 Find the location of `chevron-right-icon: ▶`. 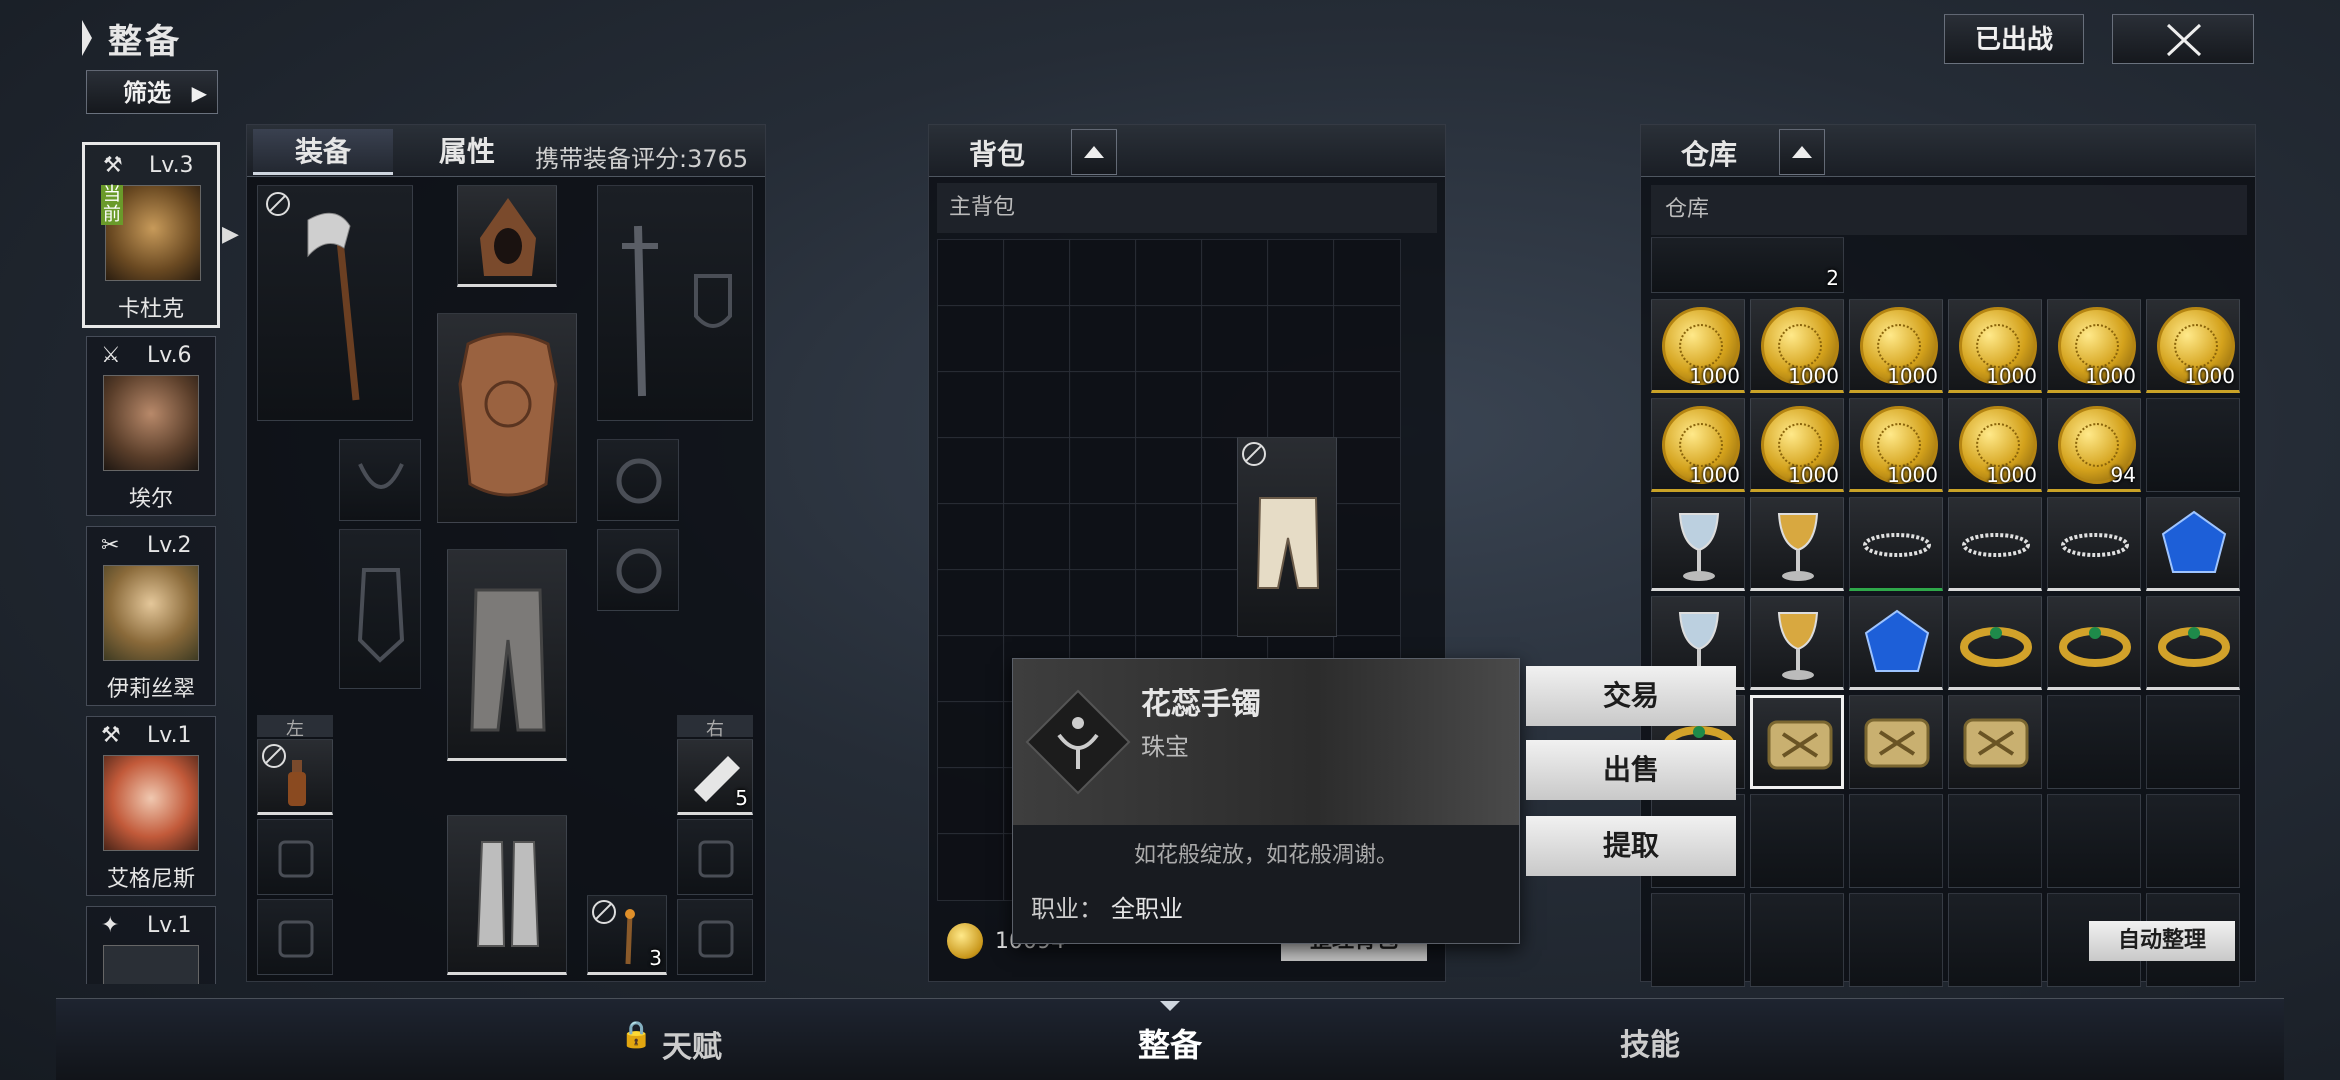

chevron-right-icon: ▶ is located at coordinates (230, 234).